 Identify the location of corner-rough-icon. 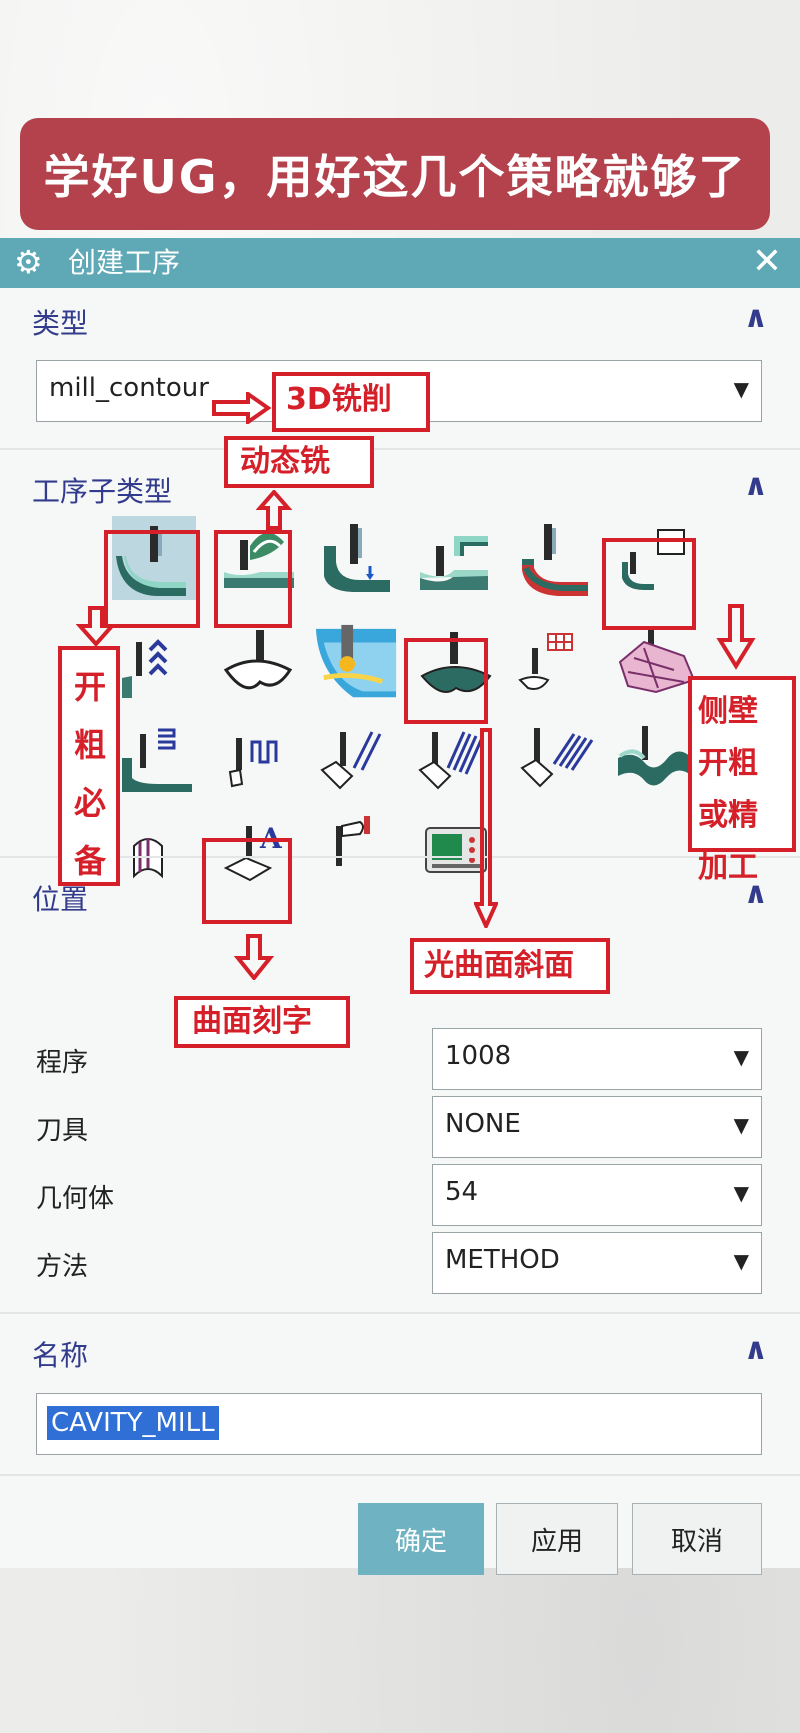
(456, 558).